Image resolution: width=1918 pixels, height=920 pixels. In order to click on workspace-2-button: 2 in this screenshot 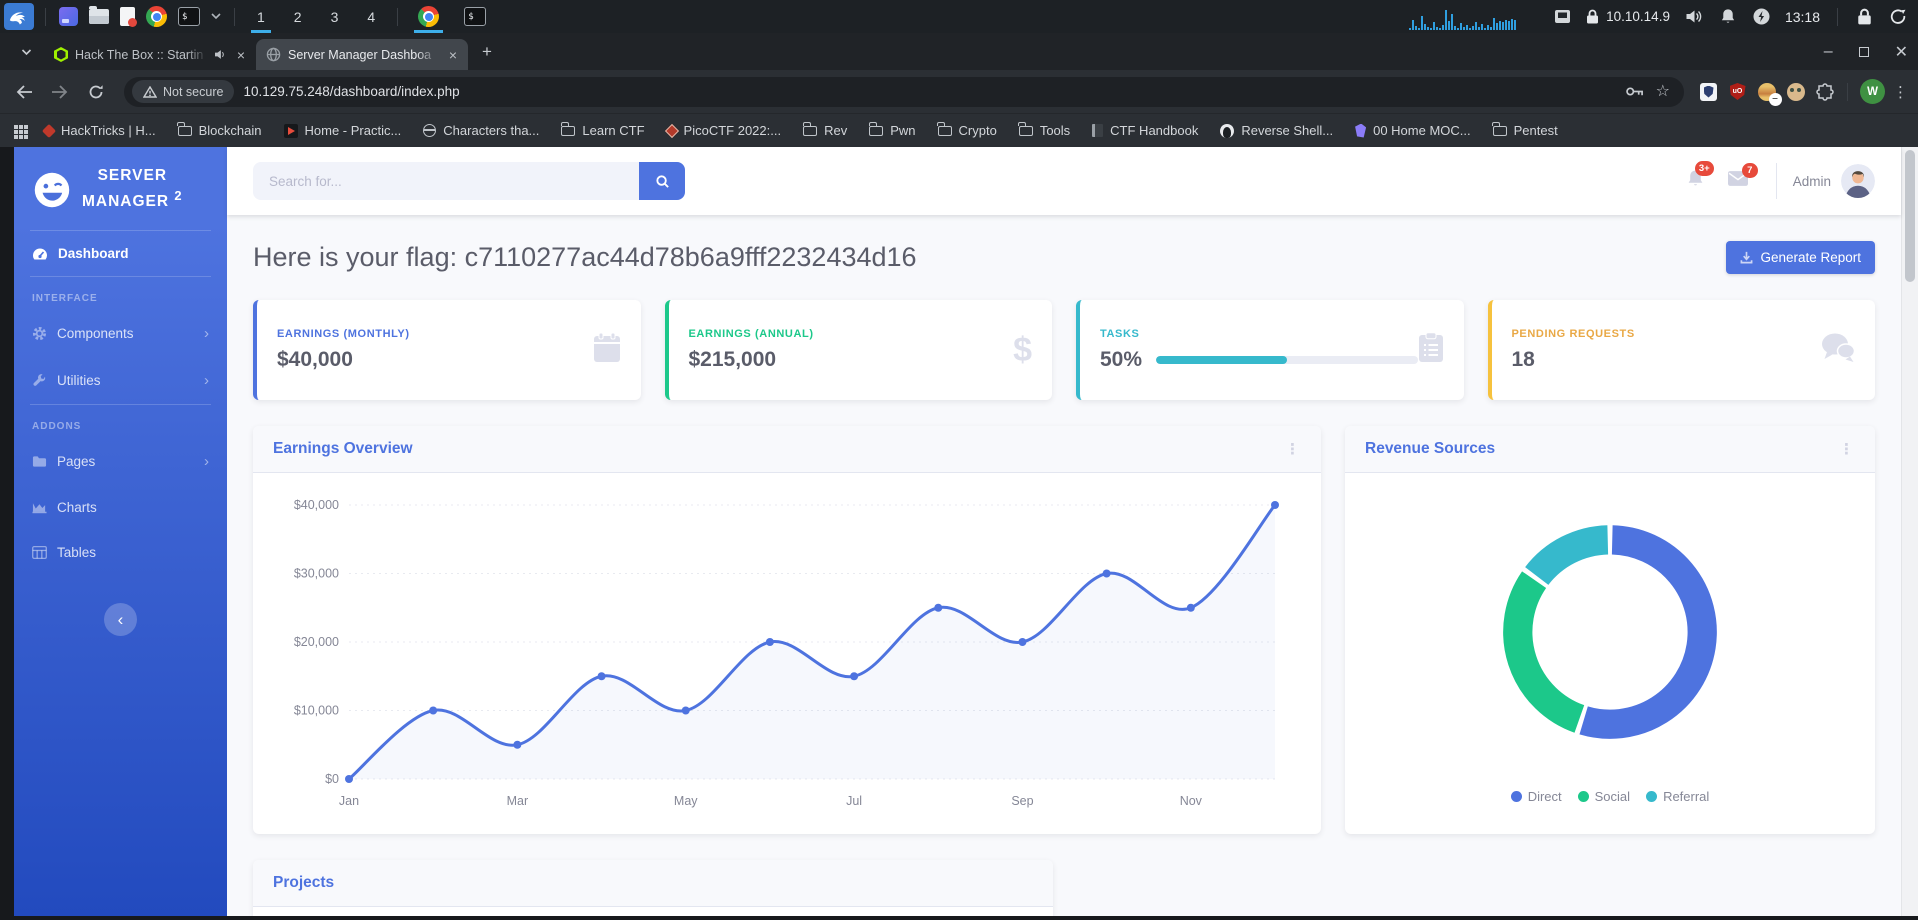, I will do `click(298, 16)`.